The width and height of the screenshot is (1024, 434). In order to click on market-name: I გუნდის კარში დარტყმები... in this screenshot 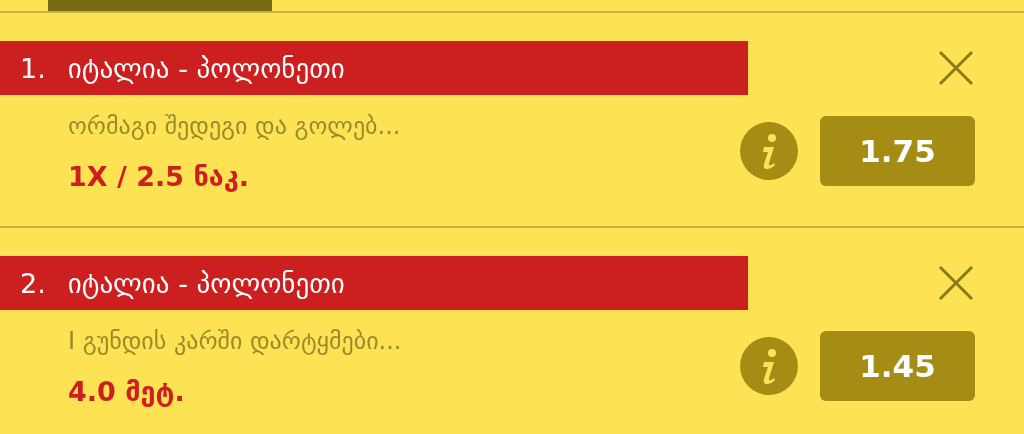, I will do `click(235, 341)`.